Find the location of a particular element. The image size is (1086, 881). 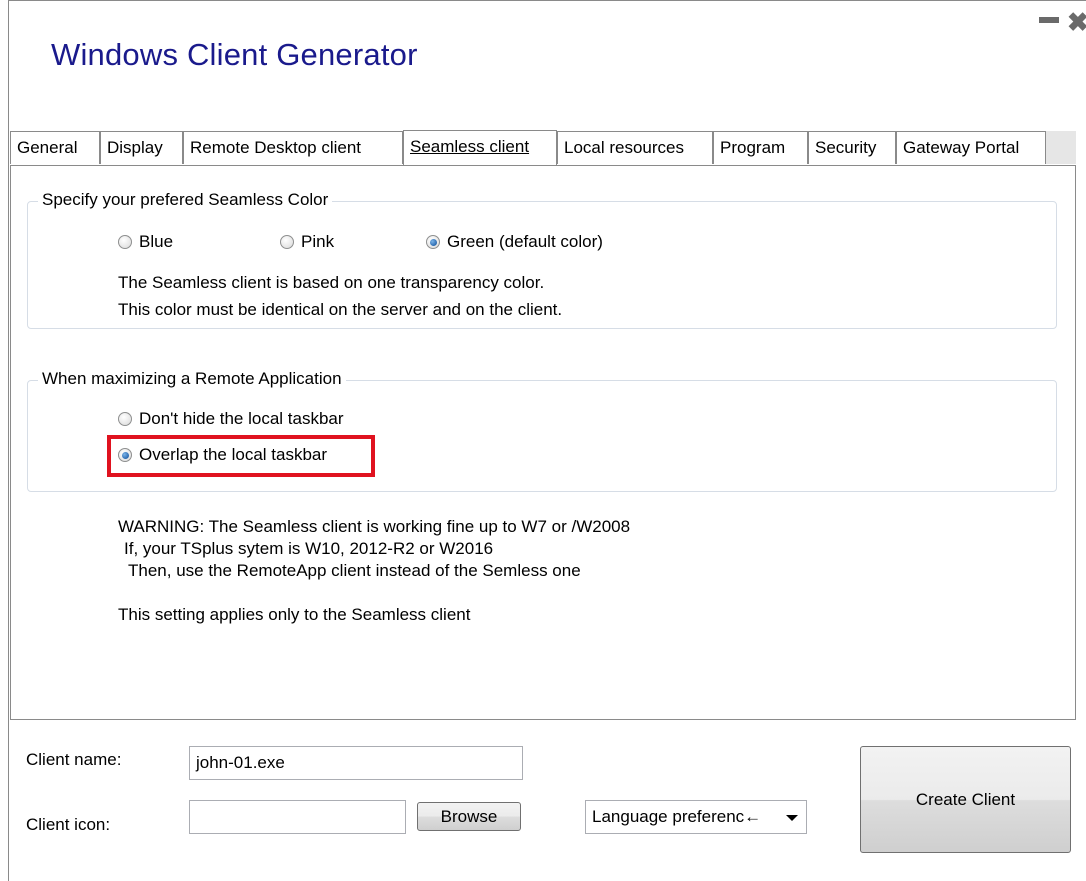

radio-label: Green (default color) is located at coordinates (525, 241).